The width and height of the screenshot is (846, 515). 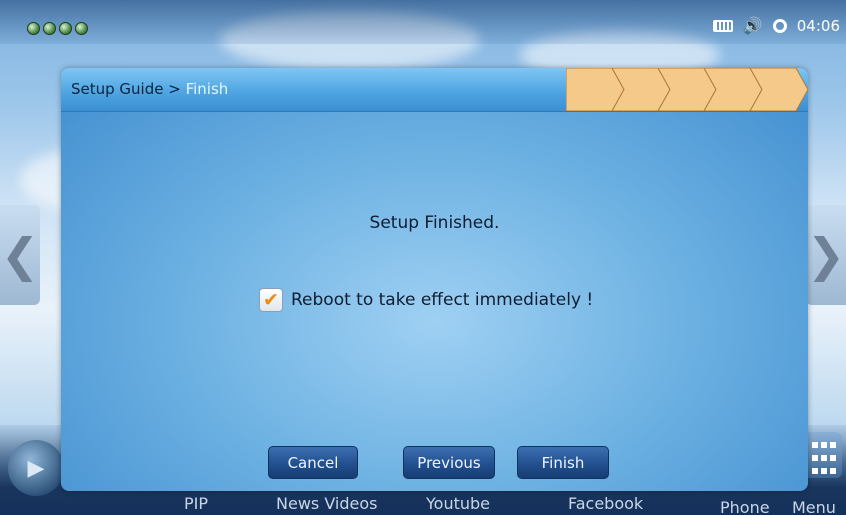 What do you see at coordinates (196, 503) in the screenshot?
I see `dock-item-pip: PIP` at bounding box center [196, 503].